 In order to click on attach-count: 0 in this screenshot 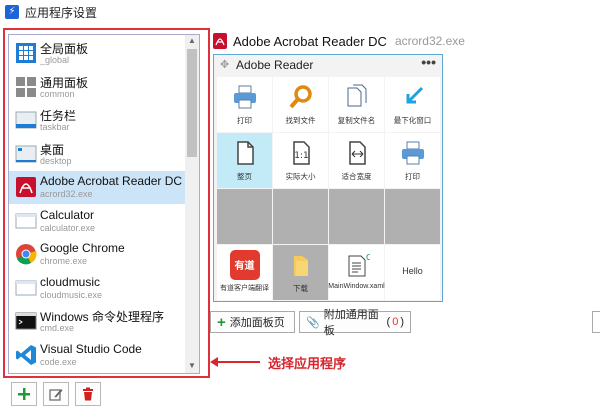, I will do `click(395, 322)`.